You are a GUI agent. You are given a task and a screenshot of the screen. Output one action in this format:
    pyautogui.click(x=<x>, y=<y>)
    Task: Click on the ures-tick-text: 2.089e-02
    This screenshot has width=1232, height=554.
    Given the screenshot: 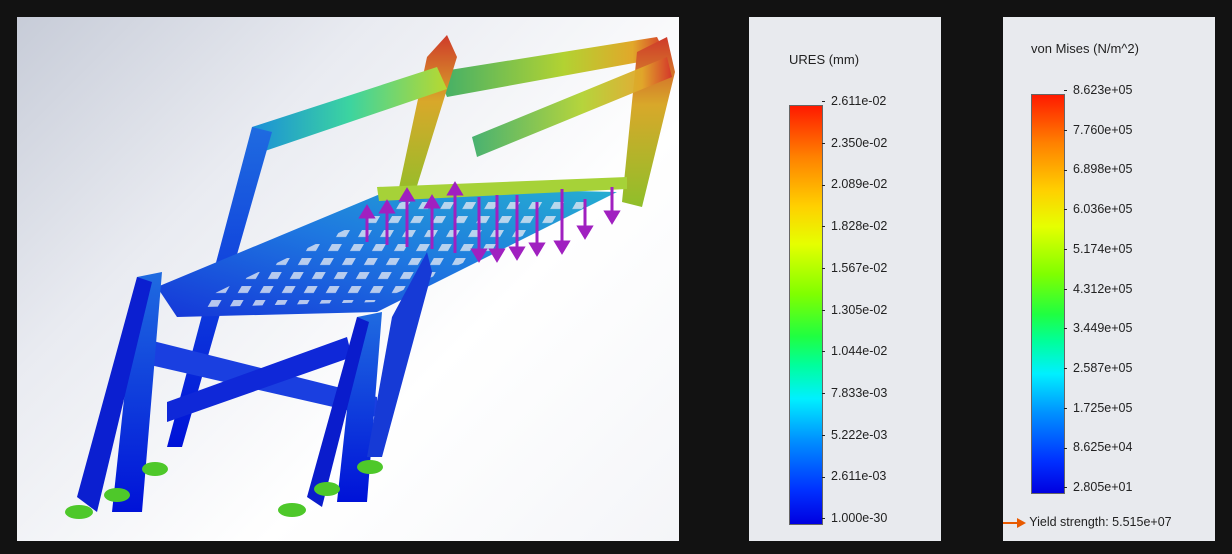 What is the action you would take?
    pyautogui.click(x=859, y=184)
    